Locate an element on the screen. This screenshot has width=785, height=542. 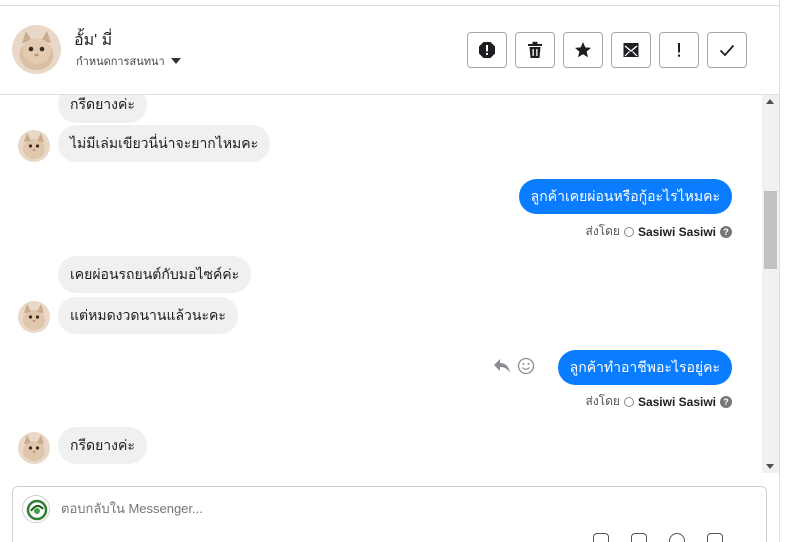
contact-avatar is located at coordinates (36, 49).